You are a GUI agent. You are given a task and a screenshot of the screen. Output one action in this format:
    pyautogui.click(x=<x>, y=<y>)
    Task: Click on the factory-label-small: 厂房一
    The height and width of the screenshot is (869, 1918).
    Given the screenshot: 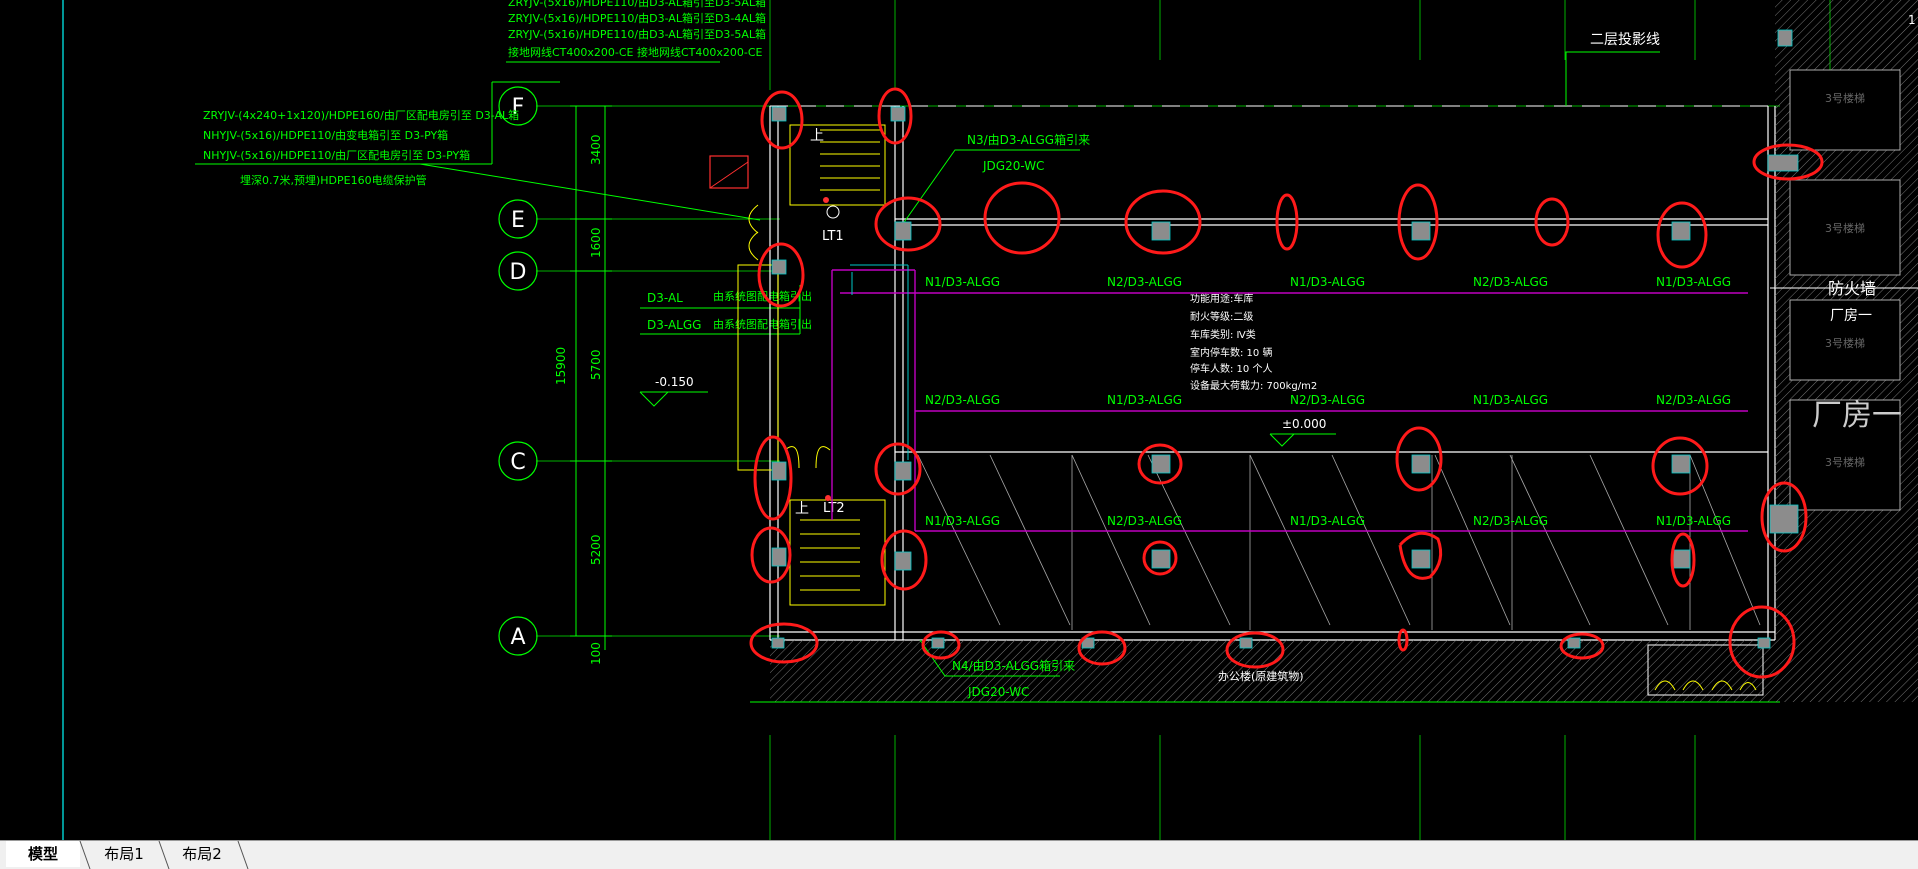 What is the action you would take?
    pyautogui.click(x=1851, y=316)
    